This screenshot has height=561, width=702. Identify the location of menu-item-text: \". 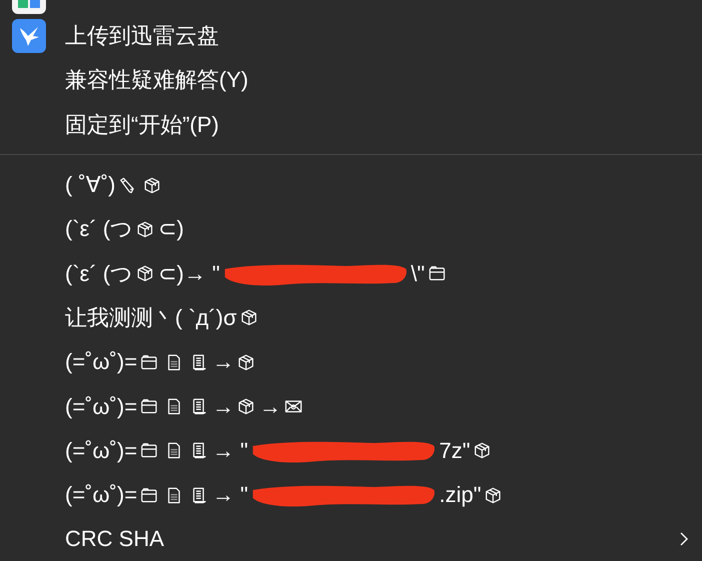
(417, 273).